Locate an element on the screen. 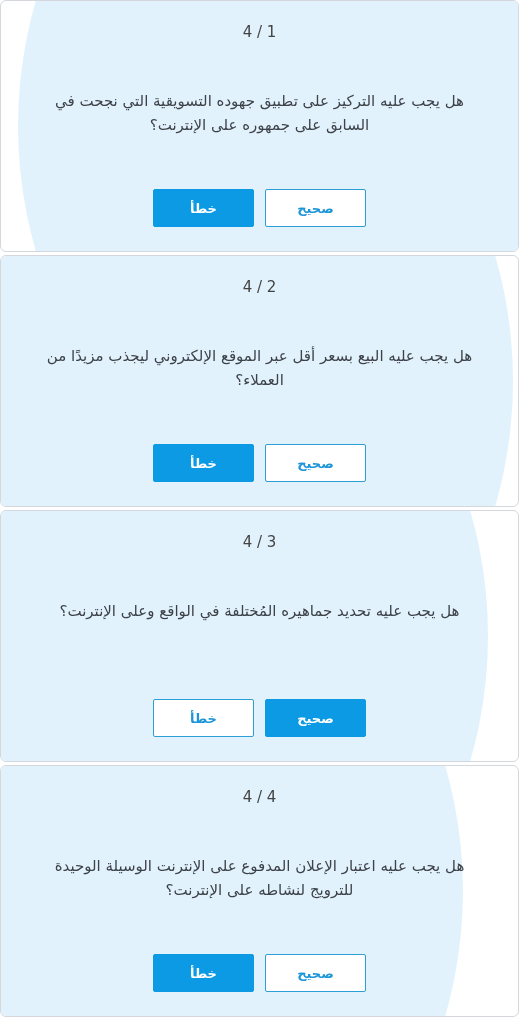 The height and width of the screenshot is (1024, 523). question-text: هل يجب عليه اعتبار الإعلان المدفوع على الإنترنت الوسيلة الوحيدة للترويج لنشاطه على الإنترنت؟ is located at coordinates (259, 878).